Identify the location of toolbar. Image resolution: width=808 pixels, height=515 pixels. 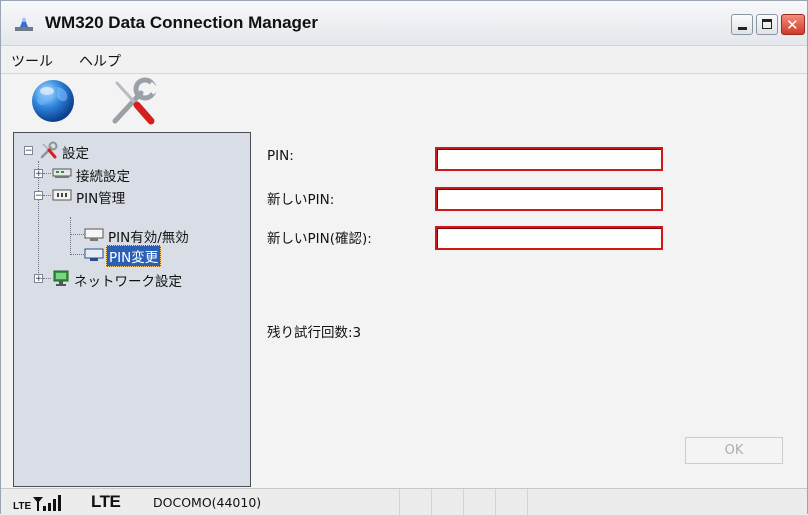
(404, 102).